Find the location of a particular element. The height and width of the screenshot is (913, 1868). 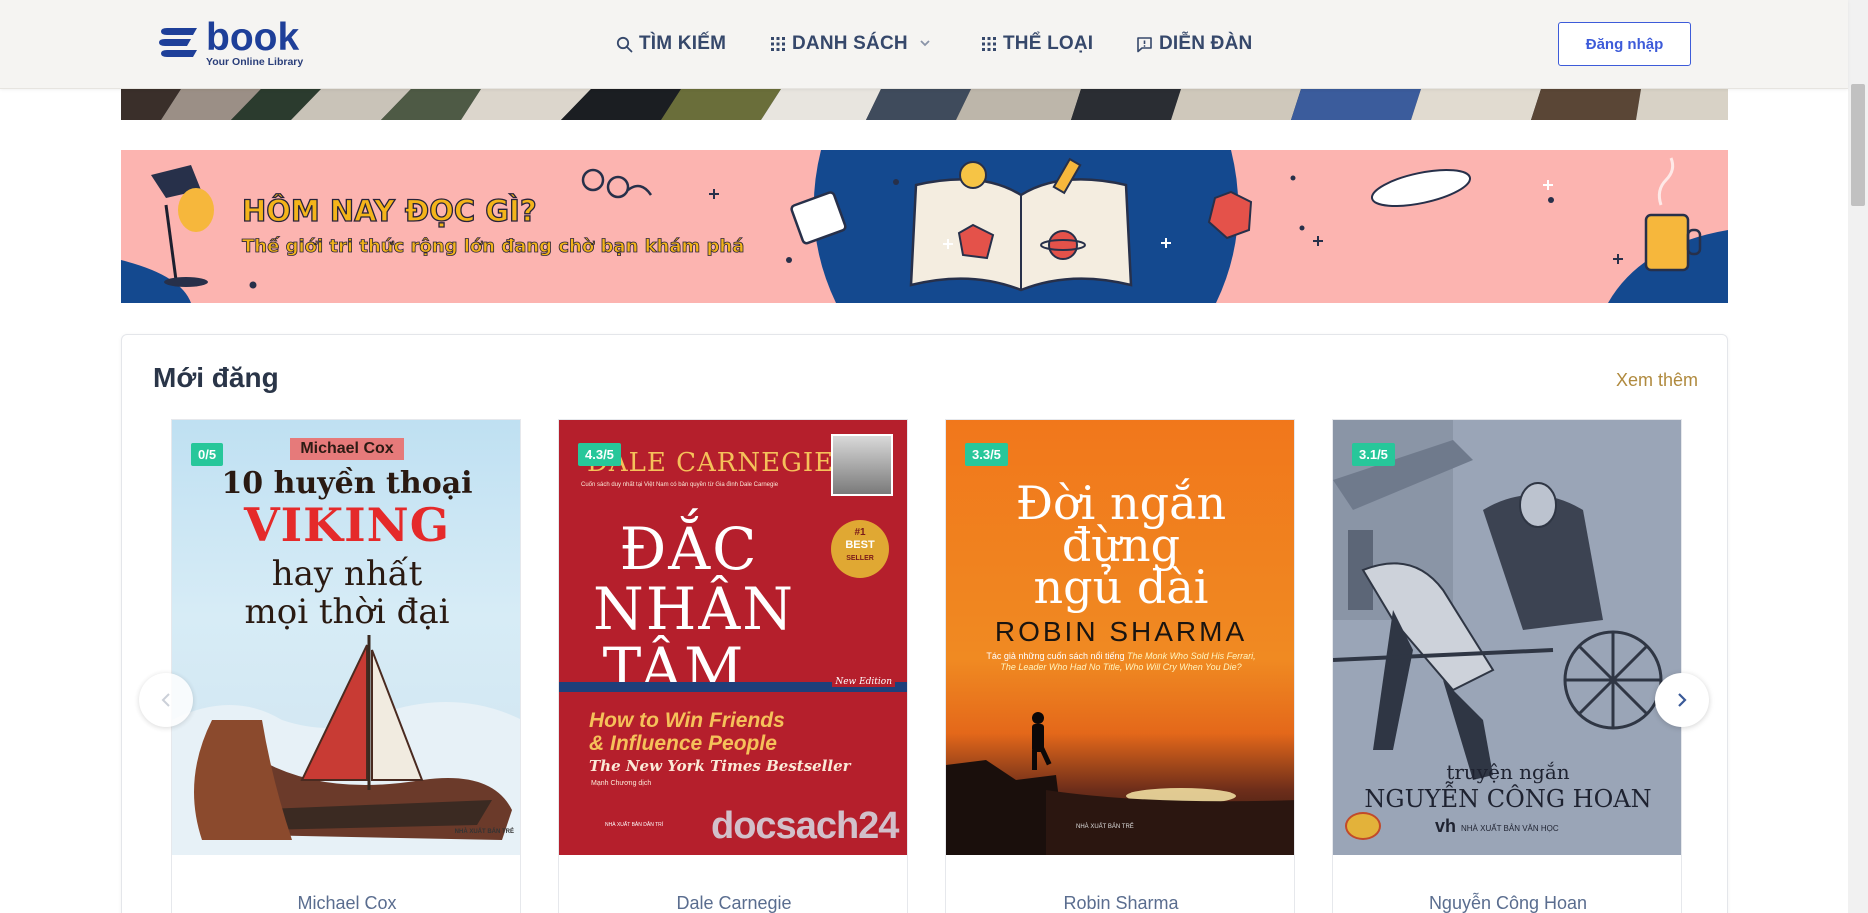

cover-line: ngủ dài is located at coordinates (1121, 587).